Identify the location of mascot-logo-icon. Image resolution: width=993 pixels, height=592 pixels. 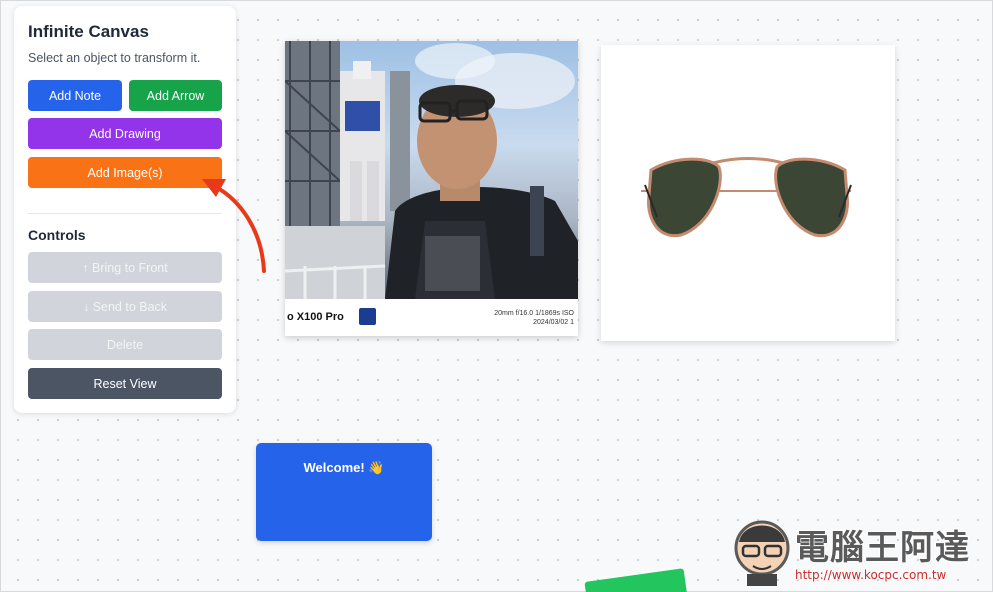
(762, 553).